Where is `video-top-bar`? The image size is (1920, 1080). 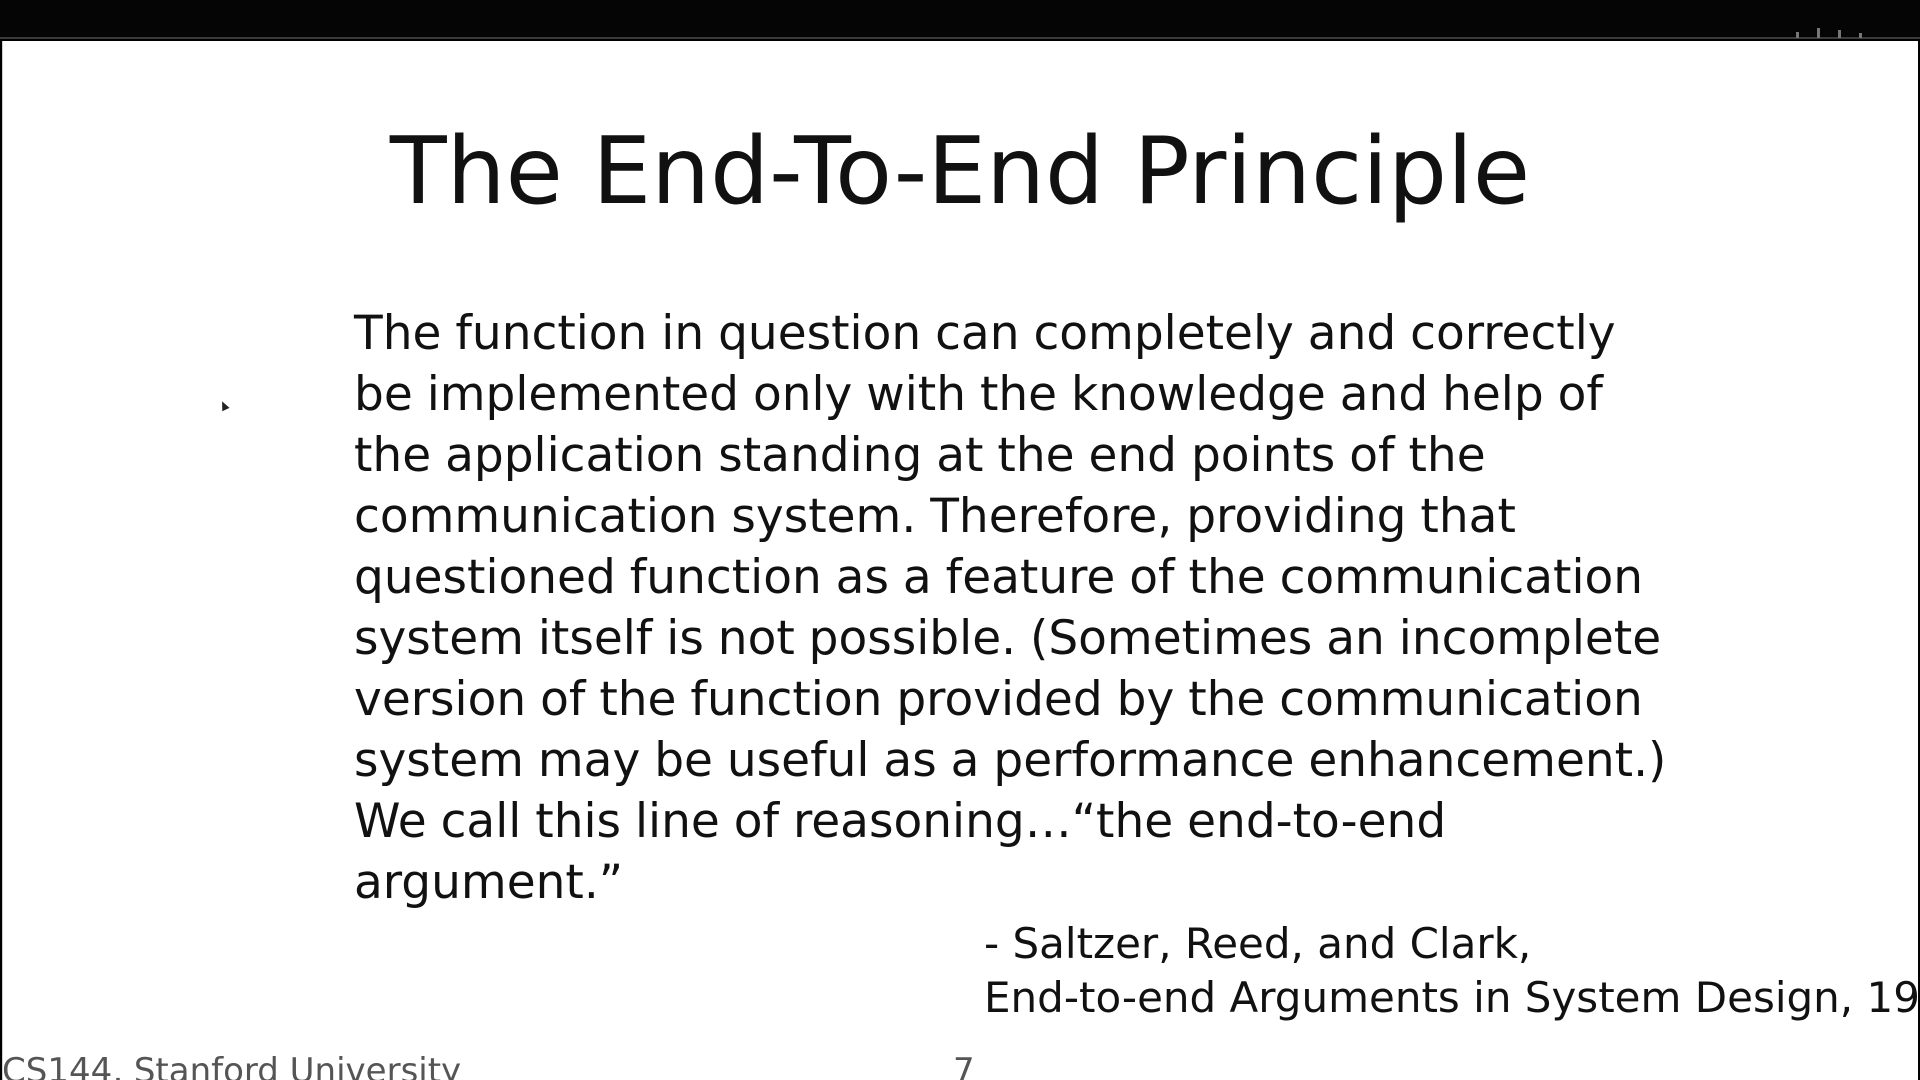 video-top-bar is located at coordinates (960, 19).